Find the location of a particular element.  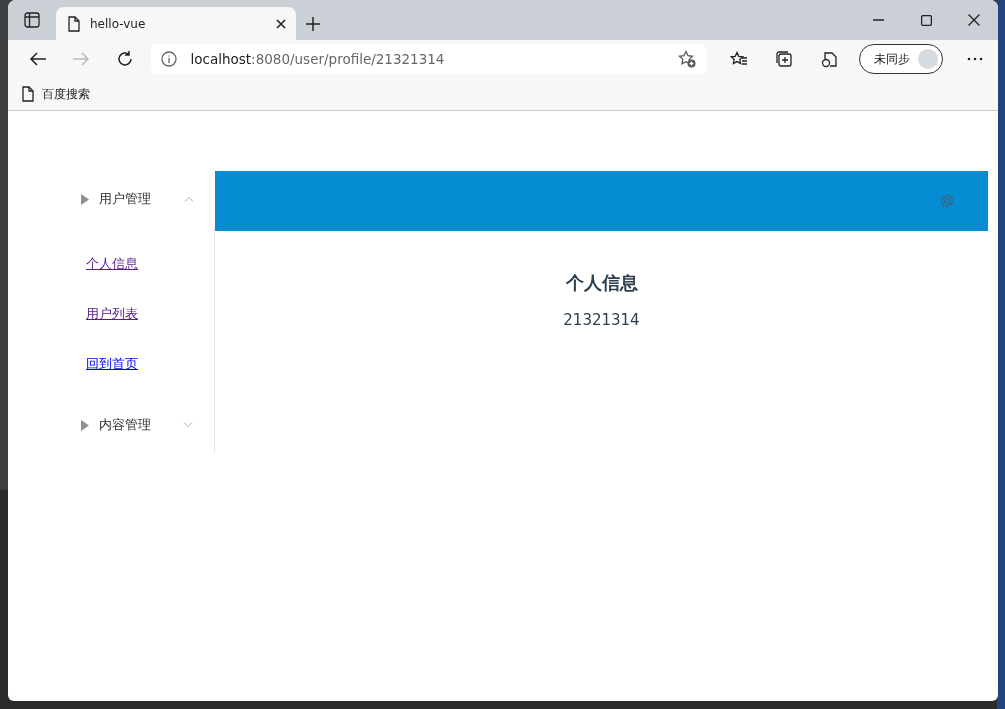

close-icon is located at coordinates (281, 23).